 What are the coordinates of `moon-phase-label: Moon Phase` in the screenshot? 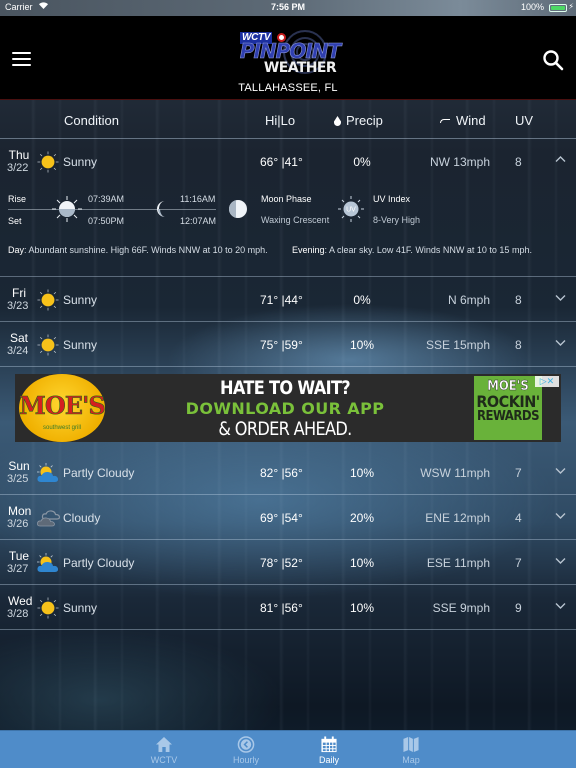 It's located at (286, 199).